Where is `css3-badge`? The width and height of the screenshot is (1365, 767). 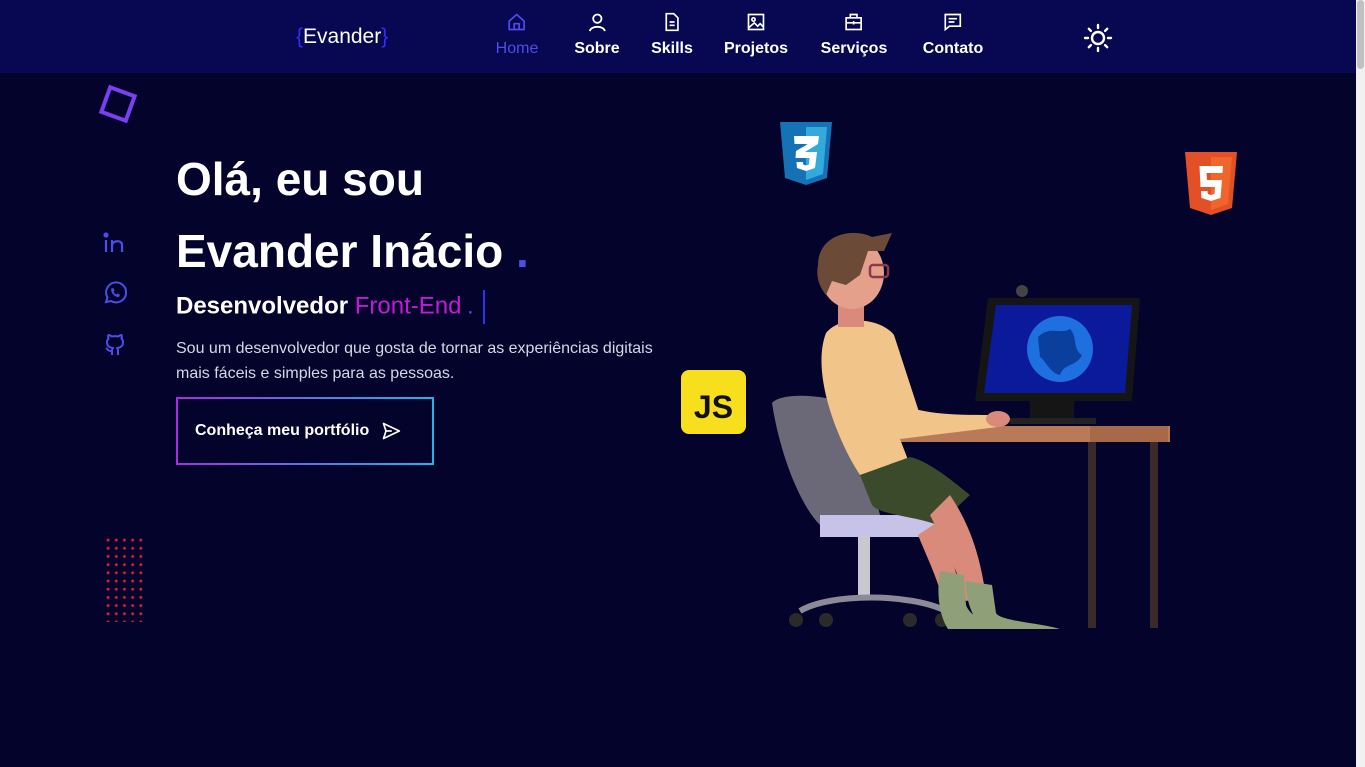
css3-badge is located at coordinates (806, 154).